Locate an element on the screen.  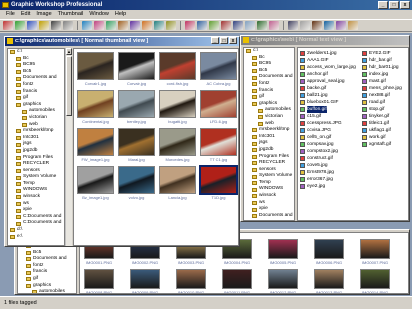
file-list-item: titleic1.gif is located at coordinates (382, 123).